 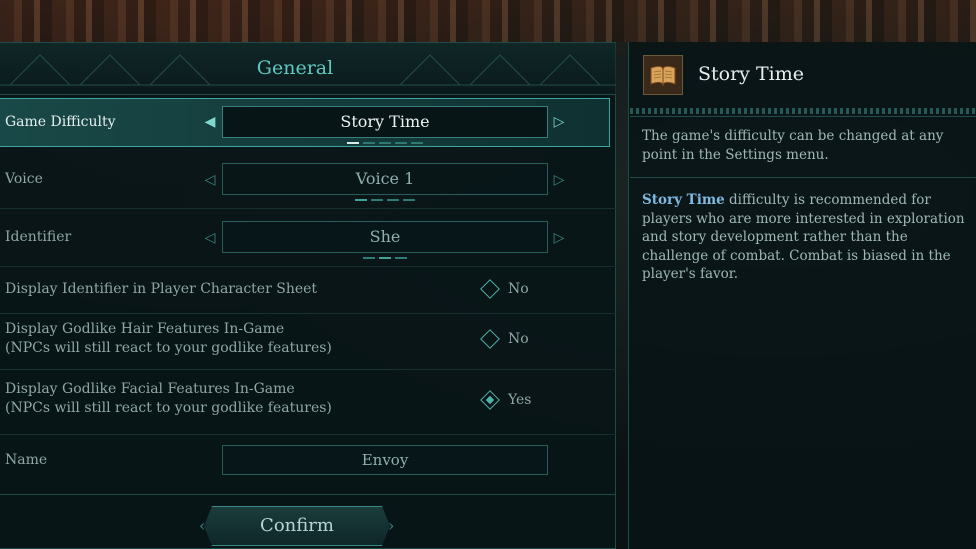 What do you see at coordinates (210, 238) in the screenshot?
I see `identifier-prev-arrow-icon: ◁` at bounding box center [210, 238].